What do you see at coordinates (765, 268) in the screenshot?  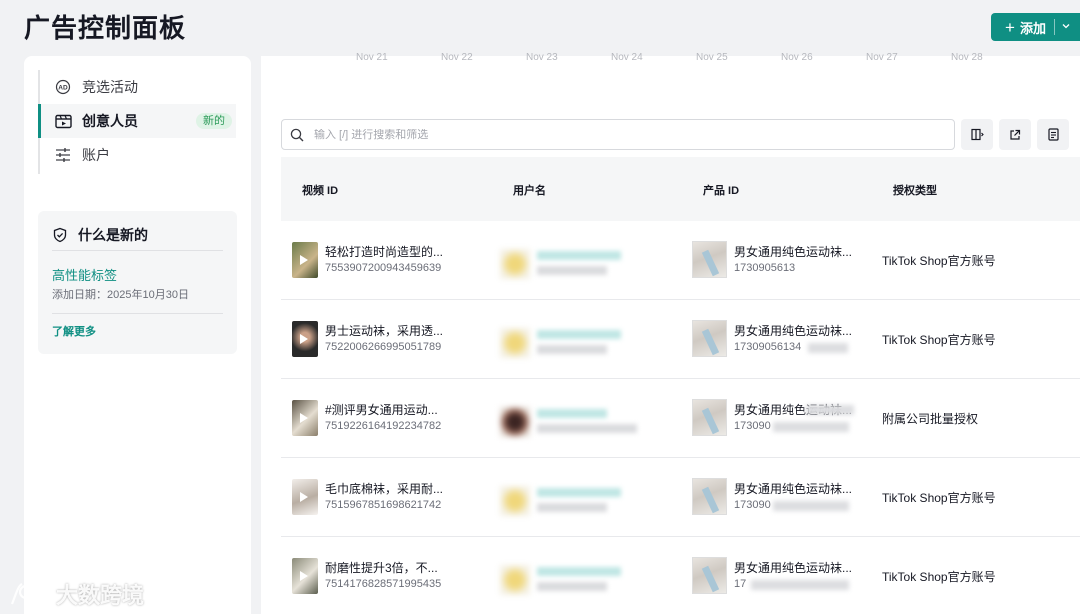 I see `product-id: 1730905613` at bounding box center [765, 268].